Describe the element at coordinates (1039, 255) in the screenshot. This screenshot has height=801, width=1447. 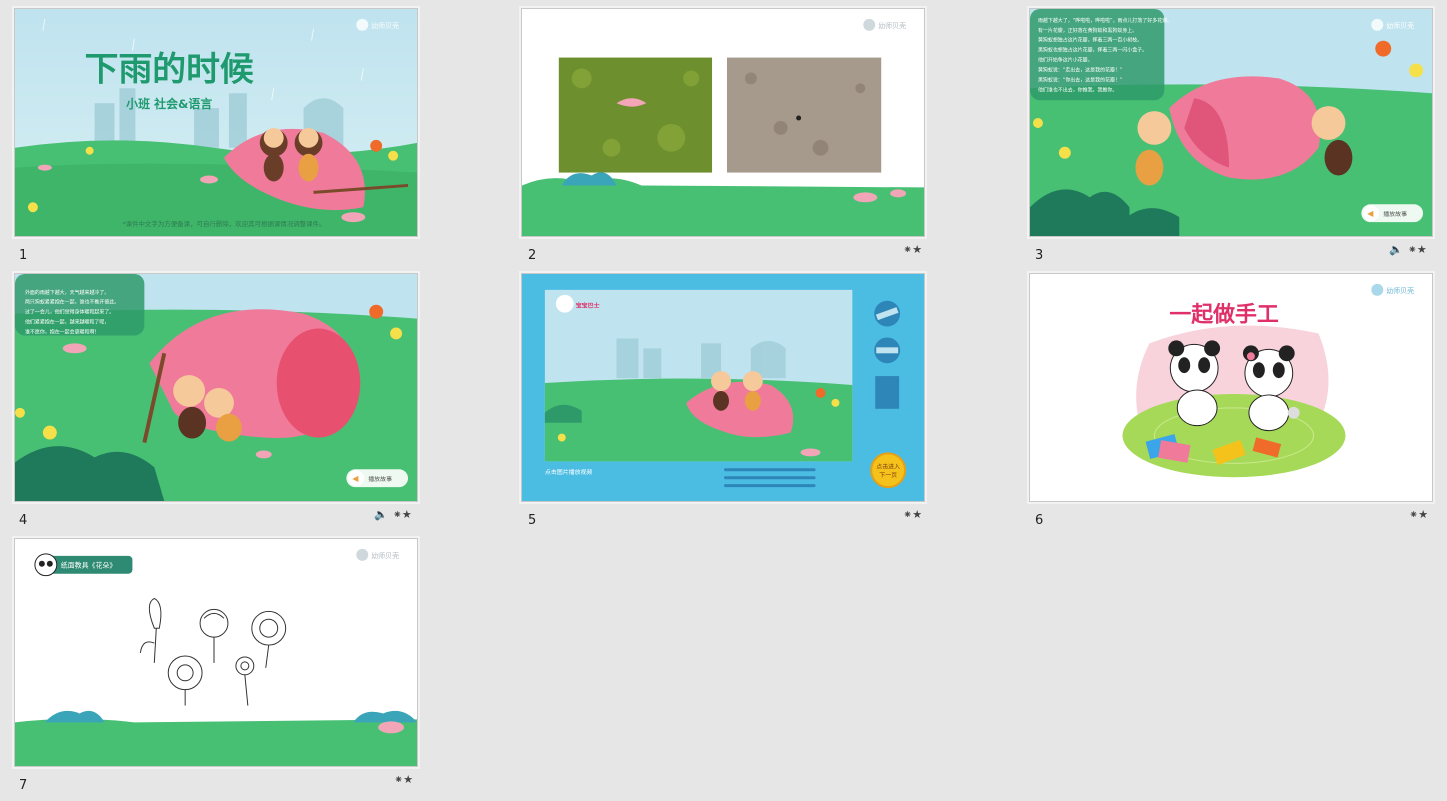
I see `slide-number-3: 3` at that location.